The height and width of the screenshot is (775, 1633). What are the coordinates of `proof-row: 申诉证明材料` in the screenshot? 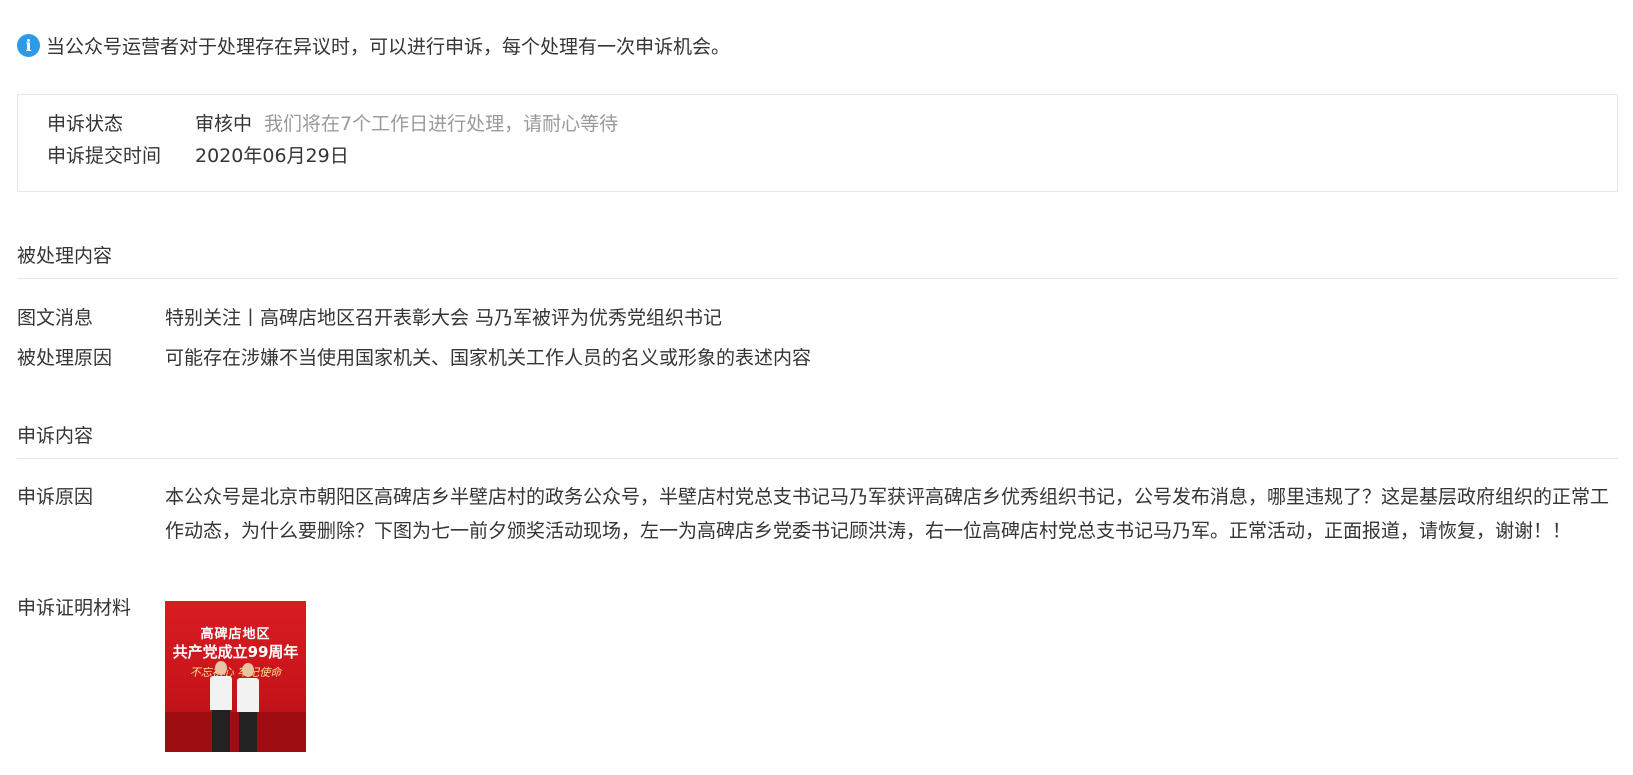 It's located at (91, 606).